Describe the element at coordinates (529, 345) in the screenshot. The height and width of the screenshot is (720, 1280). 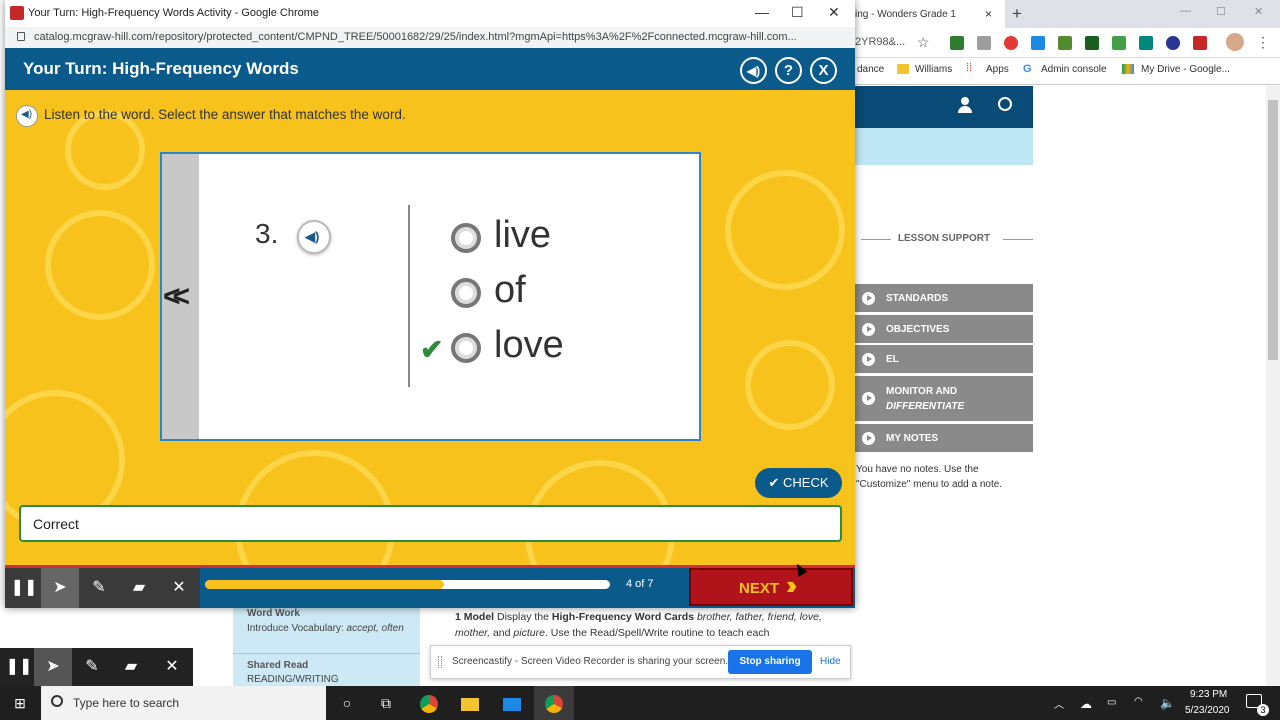
I see `option-label: love` at that location.